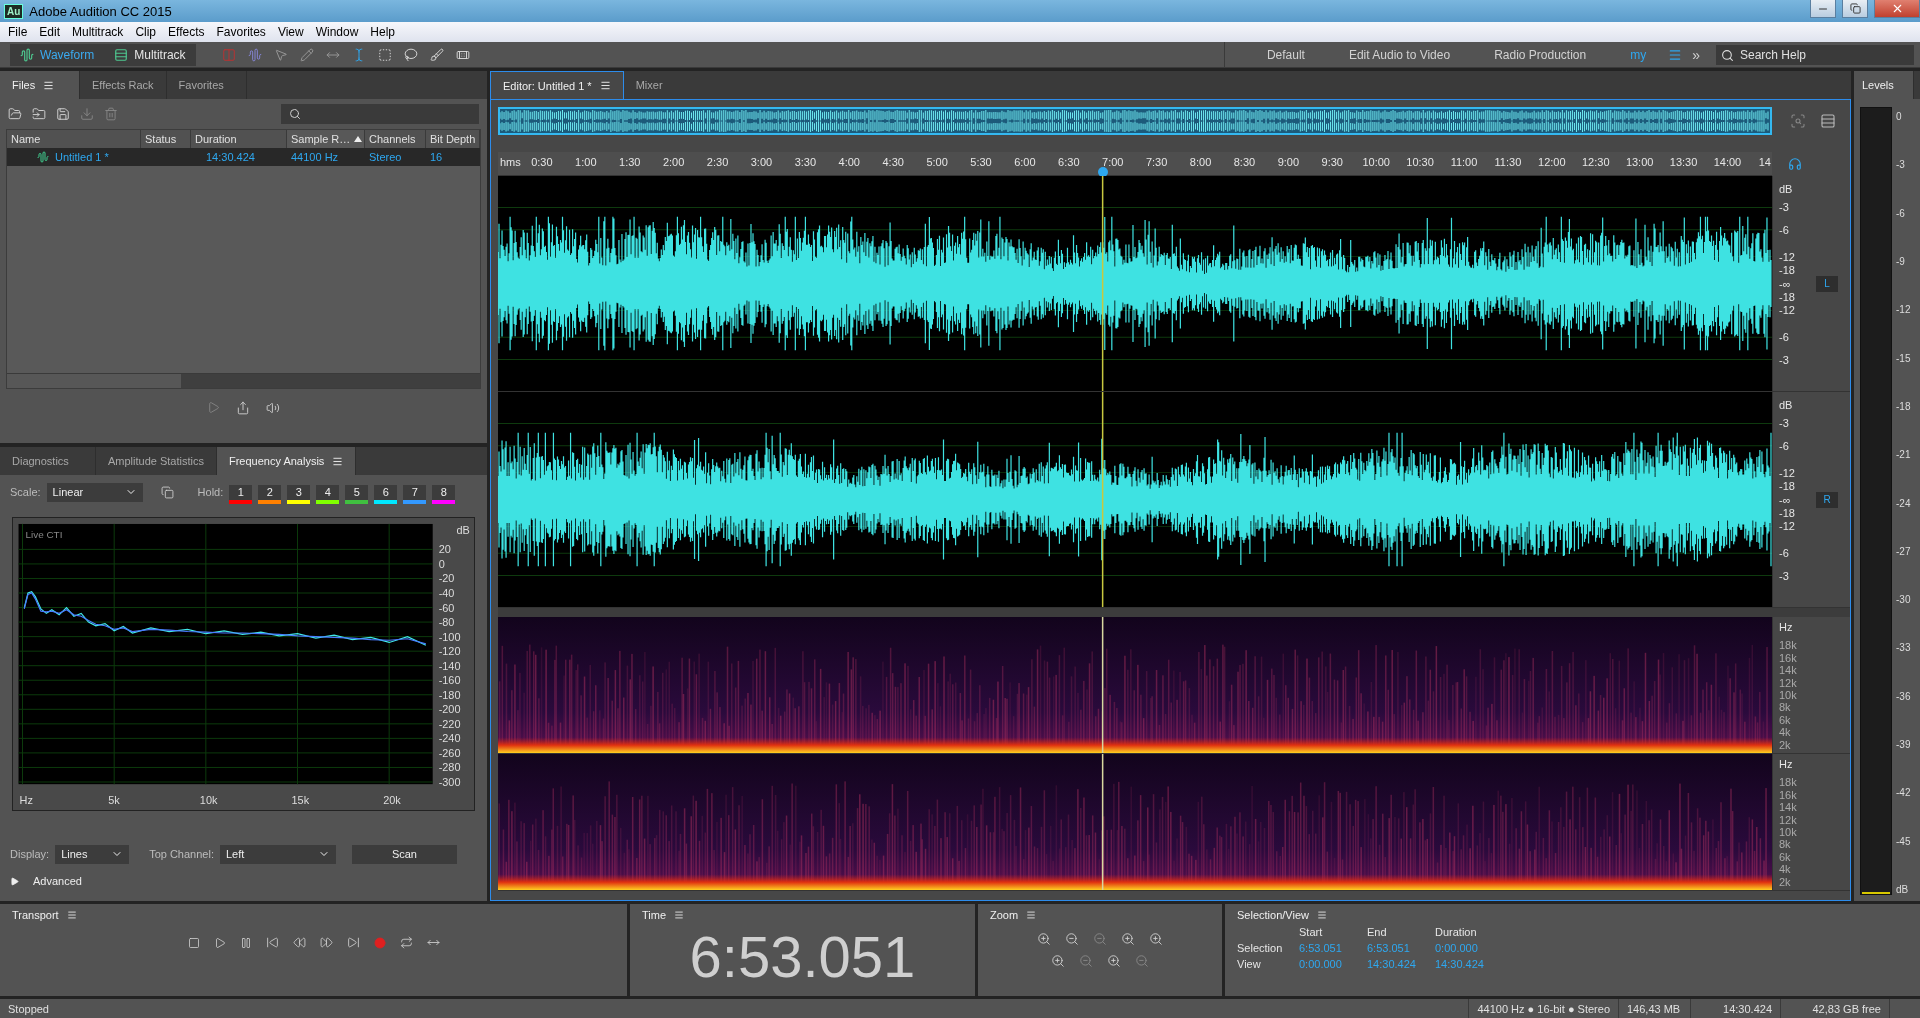  What do you see at coordinates (1399, 54) in the screenshot?
I see `workspace-tab: Edit Audio to Video` at bounding box center [1399, 54].